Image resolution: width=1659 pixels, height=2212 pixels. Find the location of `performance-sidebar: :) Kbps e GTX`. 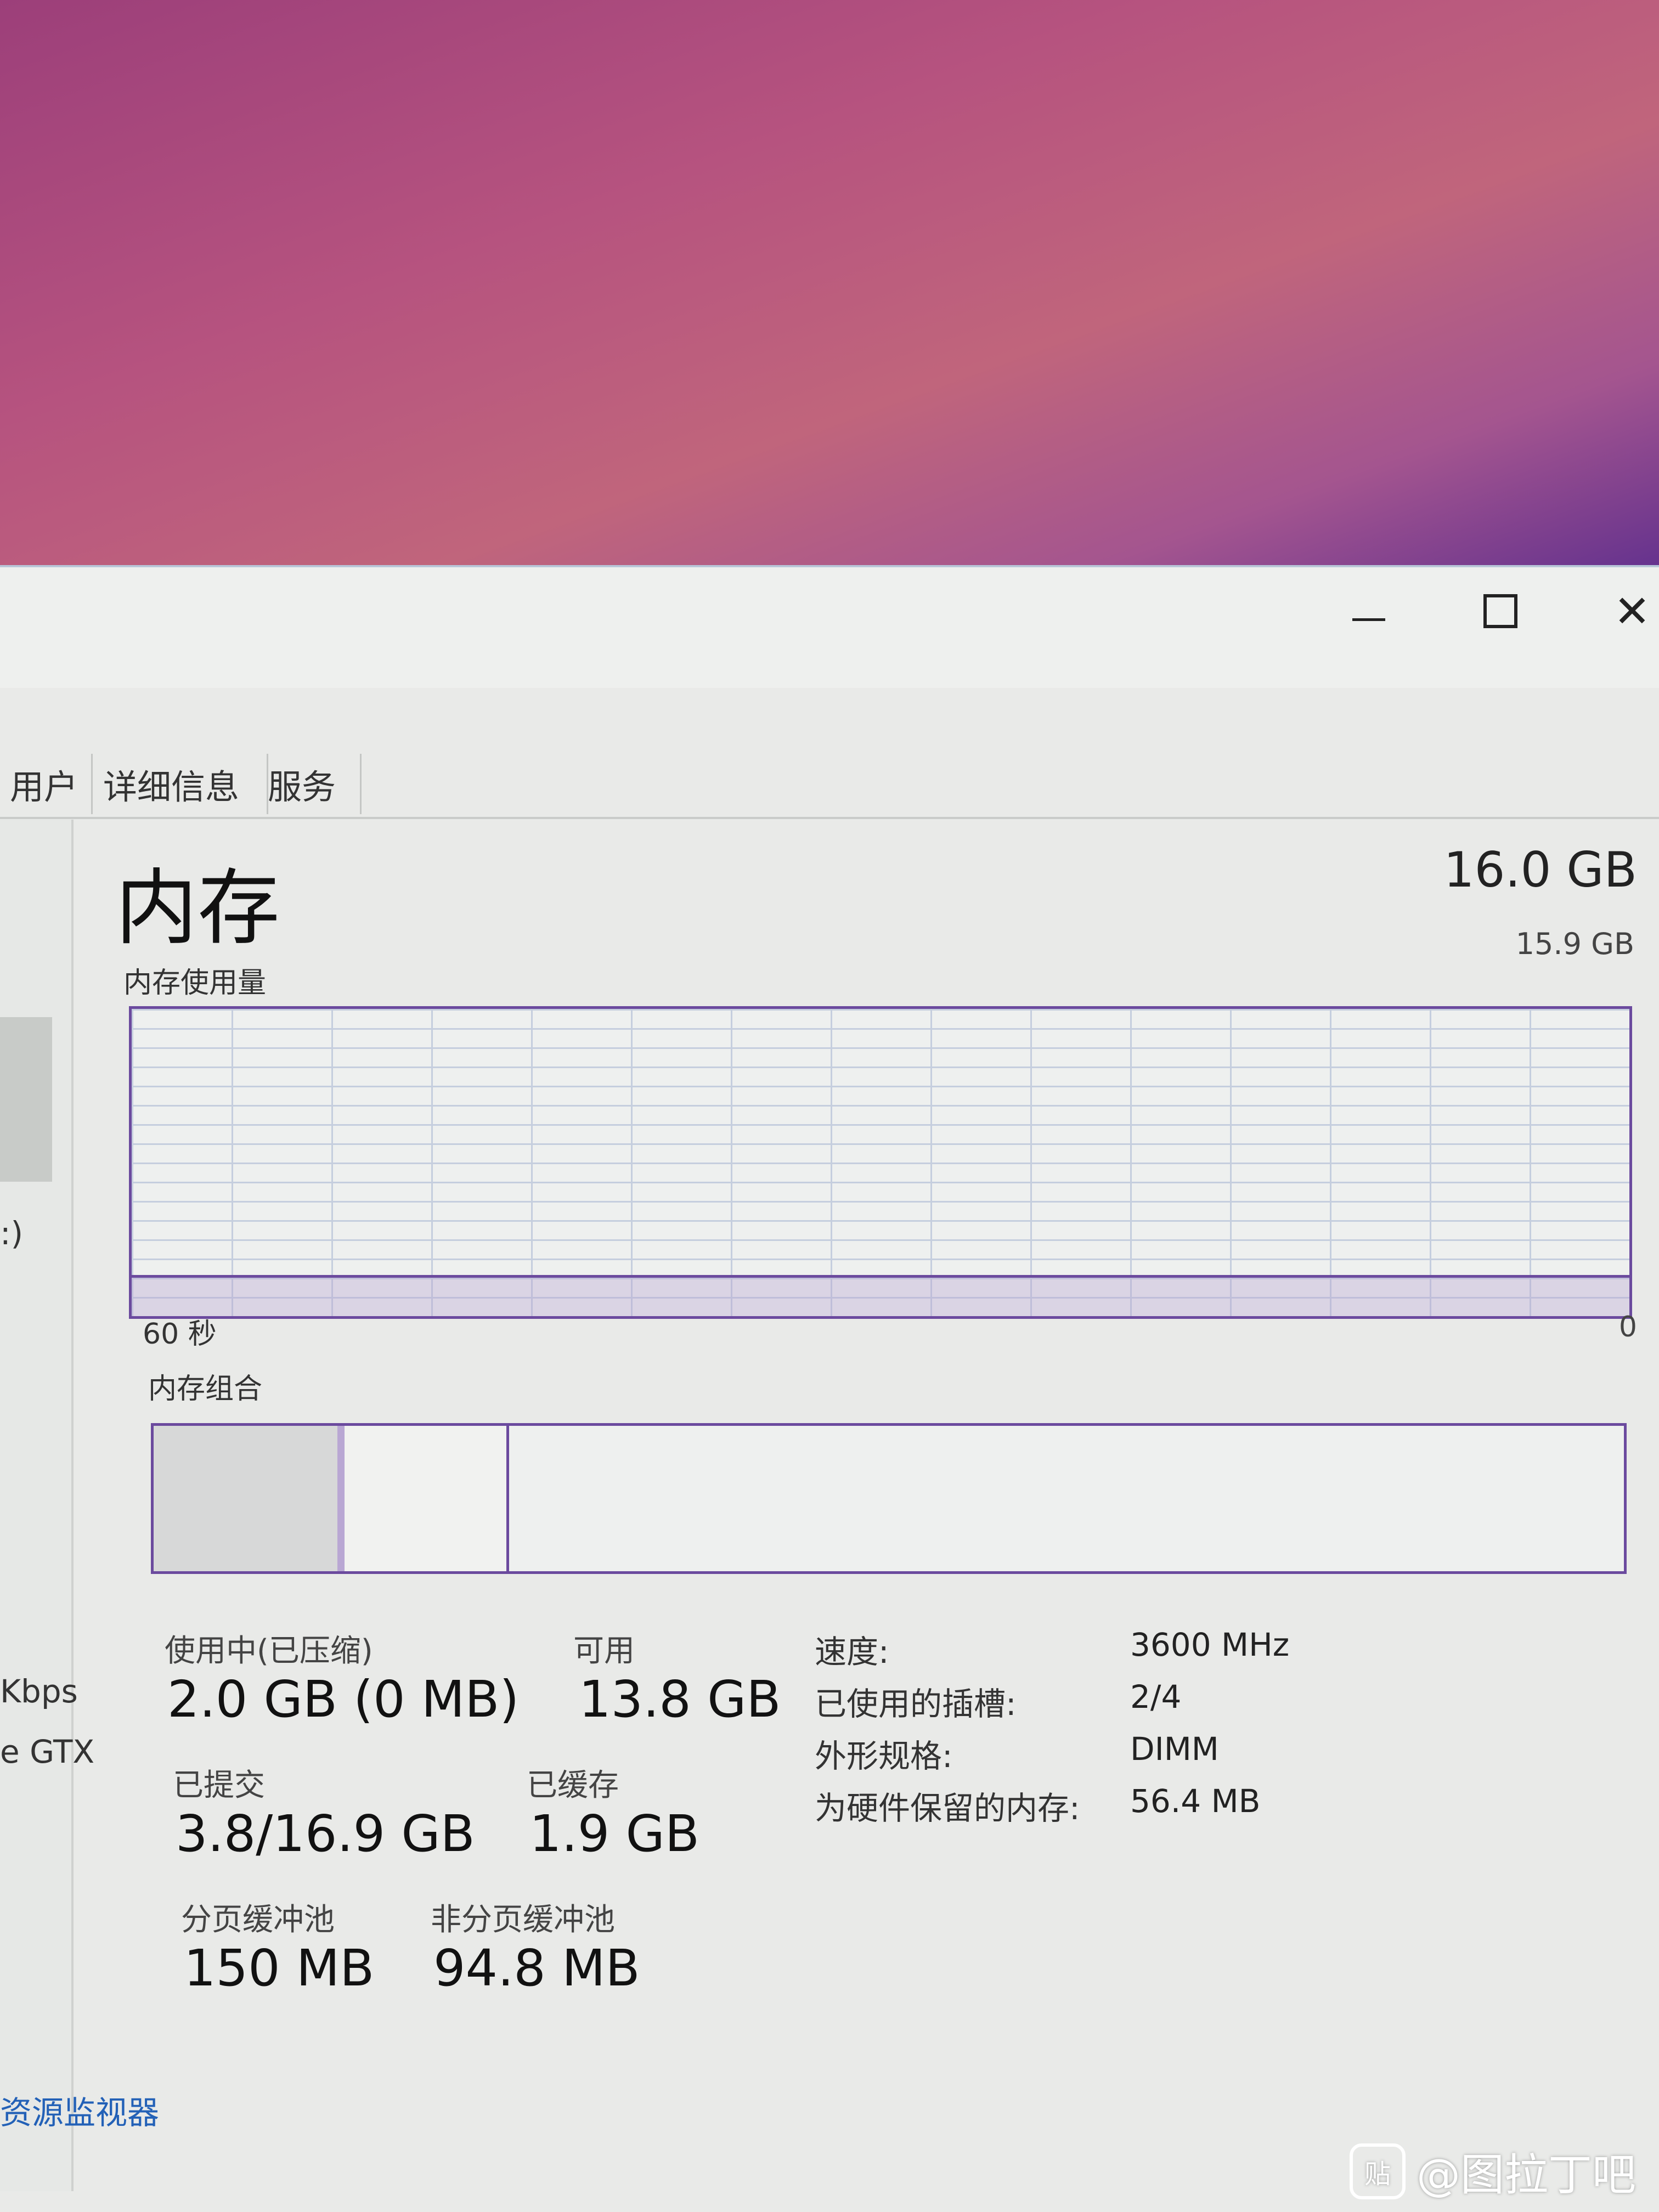

performance-sidebar: :) Kbps e GTX is located at coordinates (47, 1506).